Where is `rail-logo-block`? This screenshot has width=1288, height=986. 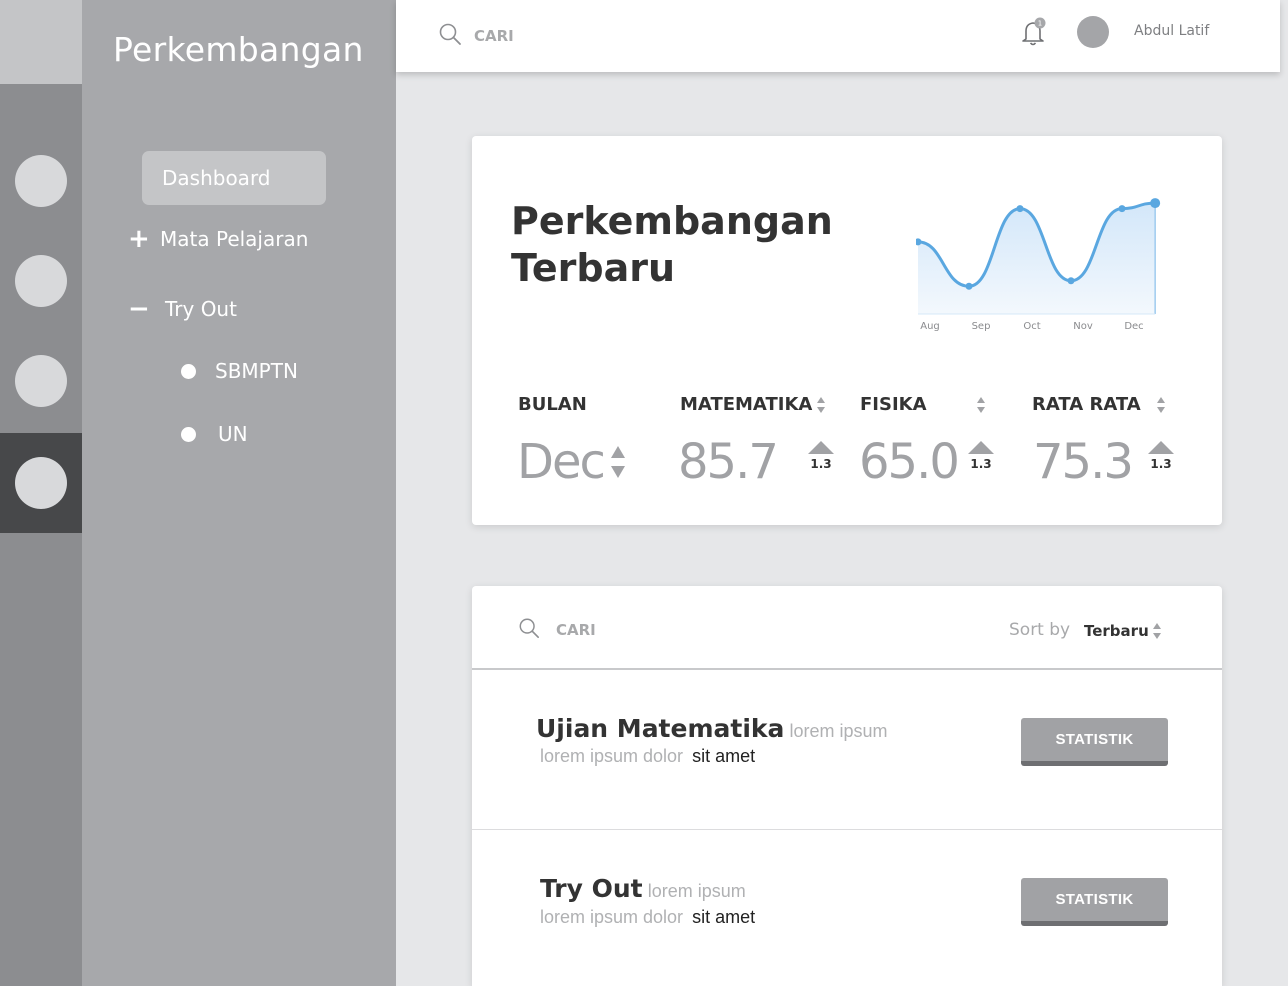
rail-logo-block is located at coordinates (41, 42).